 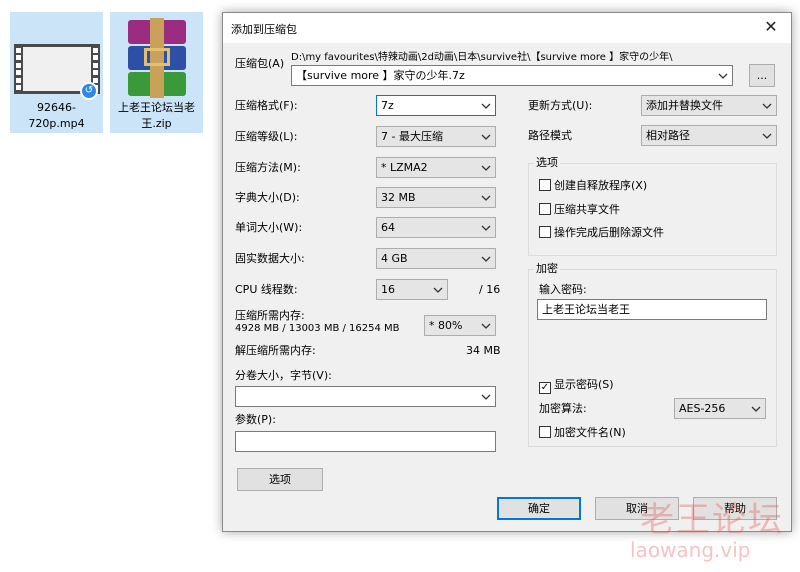 What do you see at coordinates (283, 375) in the screenshot?
I see `split-size-label: 分卷大小，字节(V):` at bounding box center [283, 375].